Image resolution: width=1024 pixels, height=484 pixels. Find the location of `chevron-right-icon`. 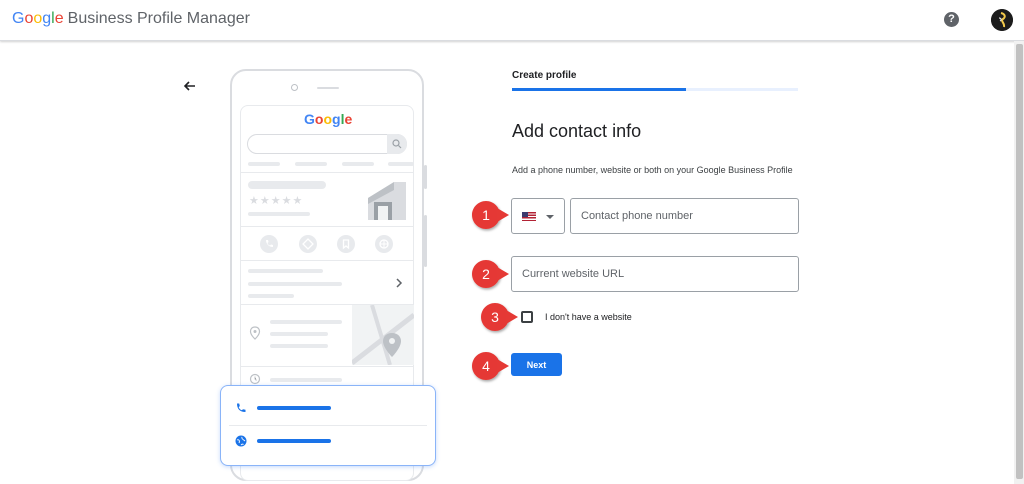

chevron-right-icon is located at coordinates (399, 283).